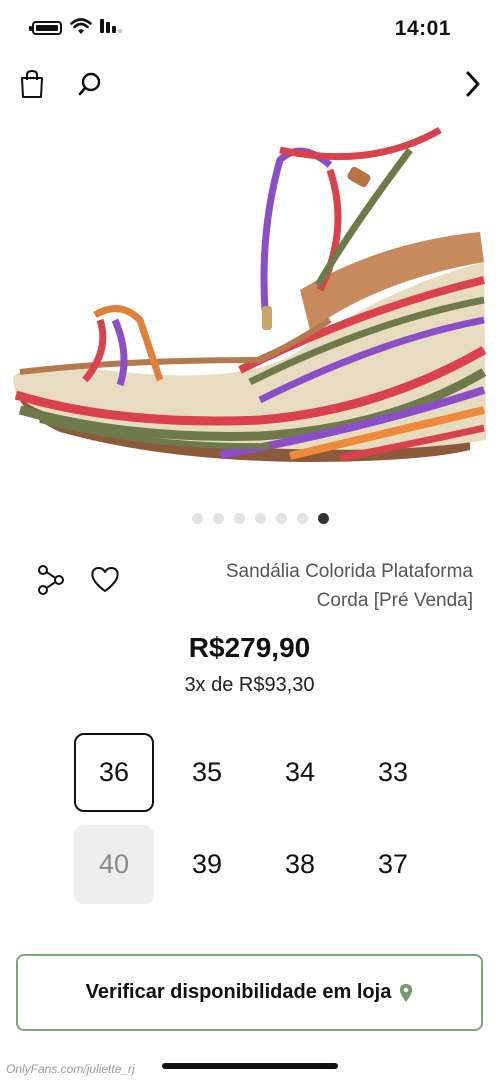  I want to click on signal-icon, so click(111, 26).